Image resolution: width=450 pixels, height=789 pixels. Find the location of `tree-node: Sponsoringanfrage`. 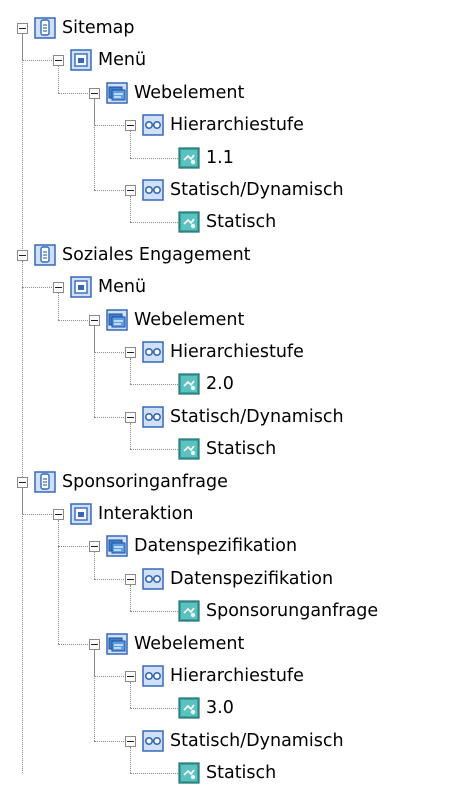

tree-node: Sponsoringanfrage is located at coordinates (131, 482).